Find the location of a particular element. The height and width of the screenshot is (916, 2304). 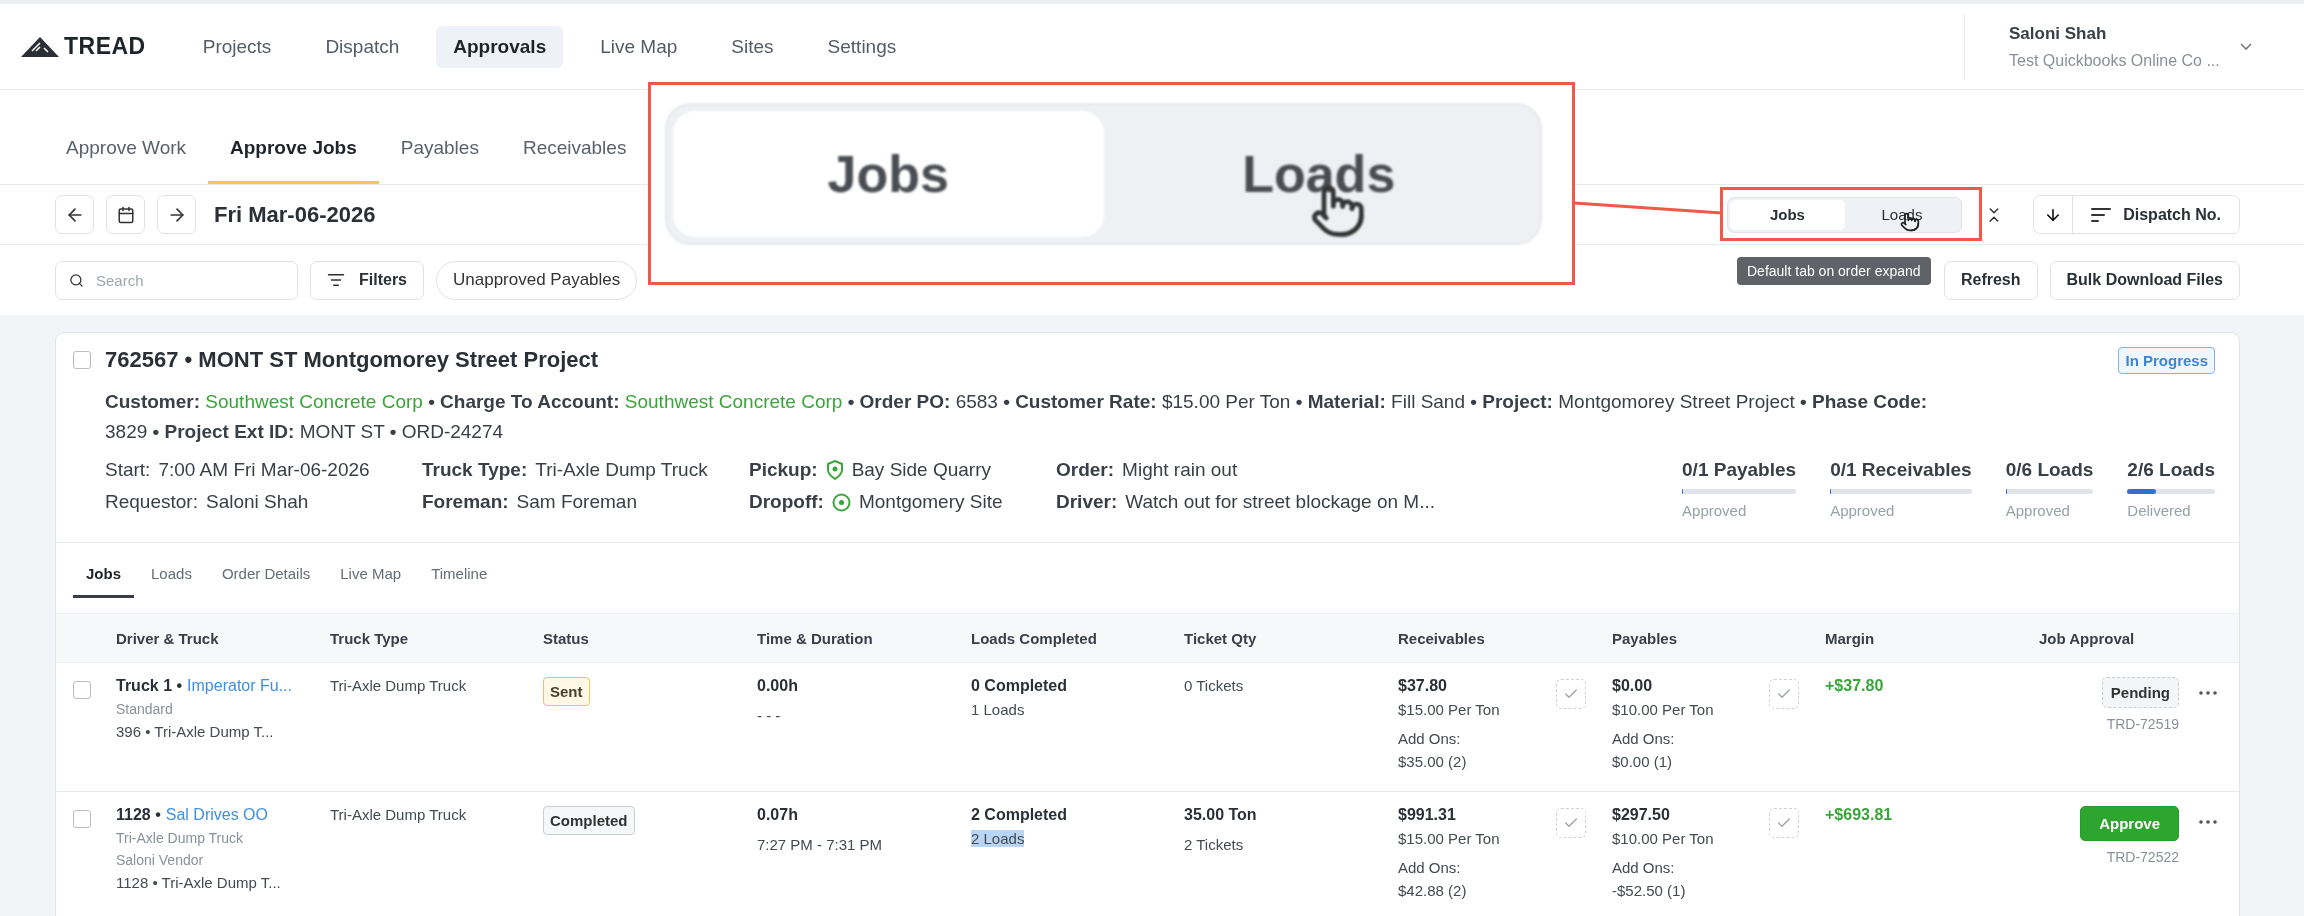

order-tab: Timeline is located at coordinates (459, 581).